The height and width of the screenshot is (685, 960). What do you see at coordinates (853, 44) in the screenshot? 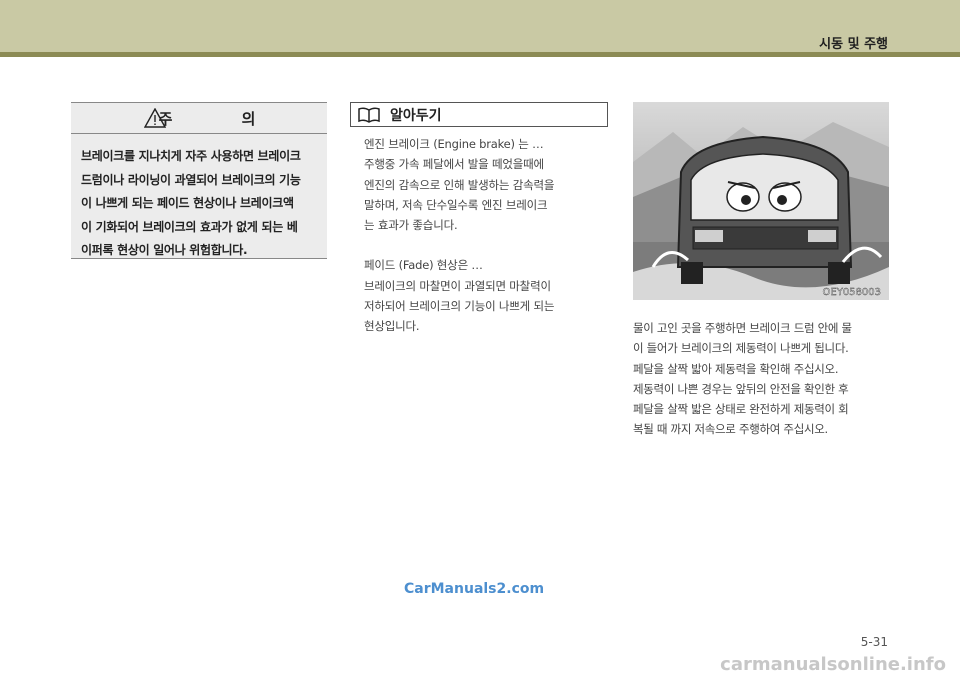
I see `section-title: 시동 및 주행` at bounding box center [853, 44].